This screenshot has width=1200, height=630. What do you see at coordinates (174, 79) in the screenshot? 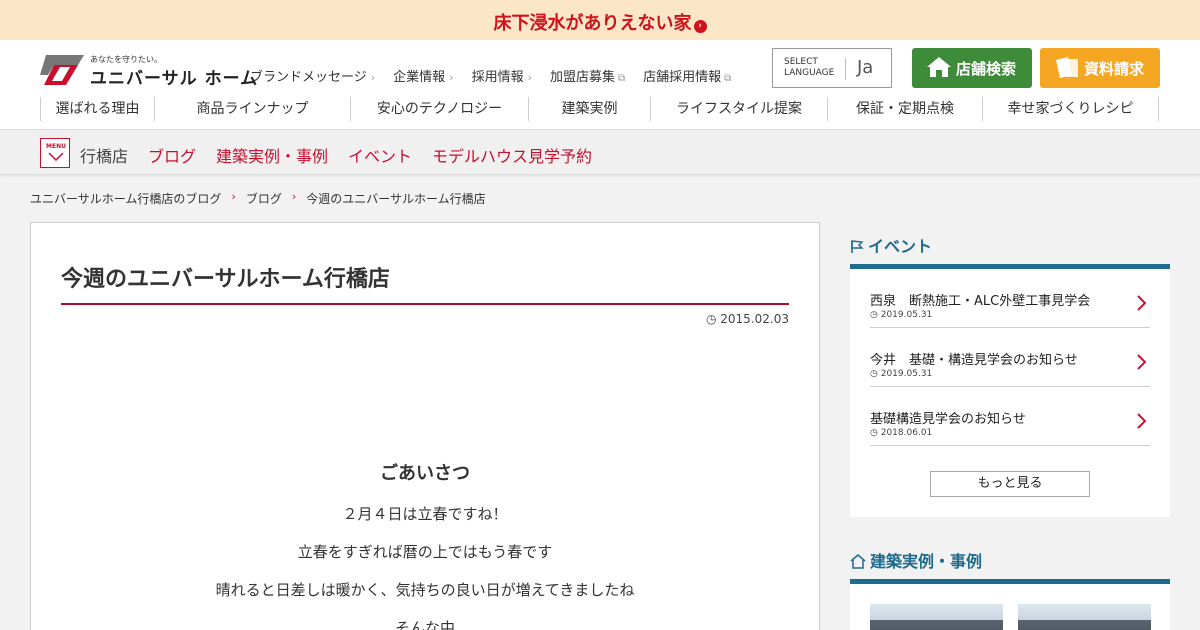
I see `logo-name: ユニバーサル ホーム` at bounding box center [174, 79].